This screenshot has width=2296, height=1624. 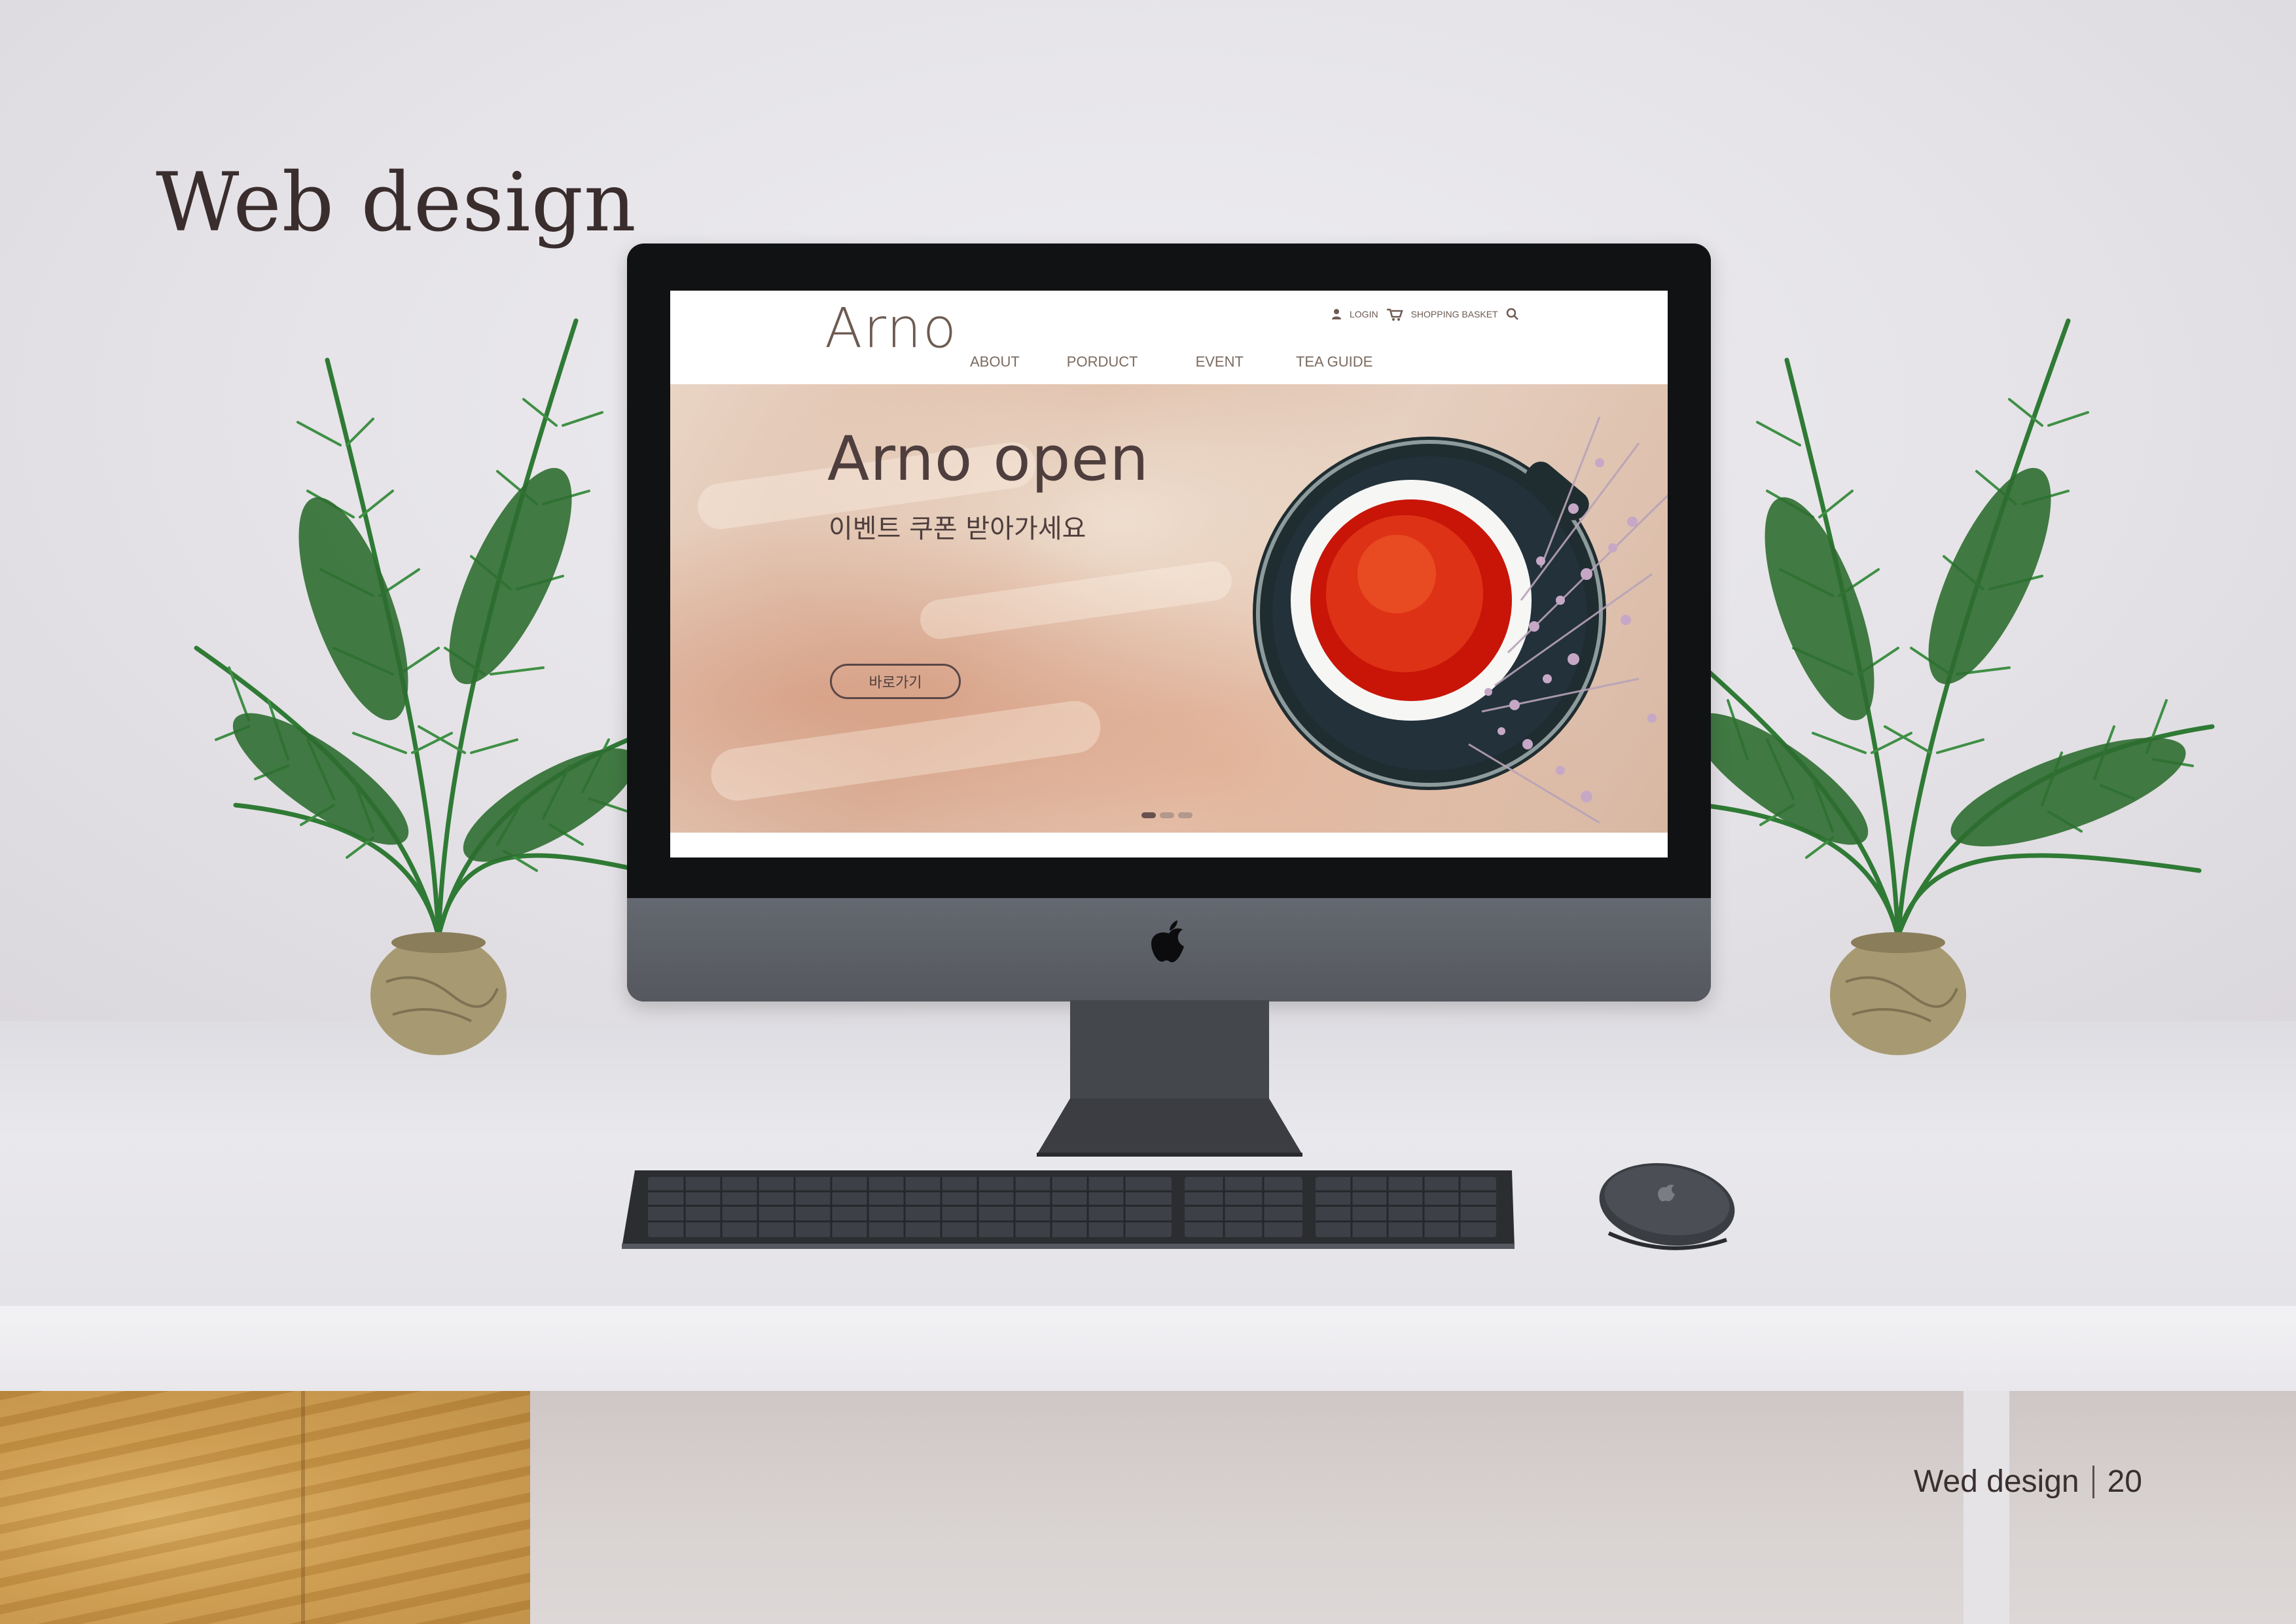 I want to click on slider-dots, so click(x=1167, y=815).